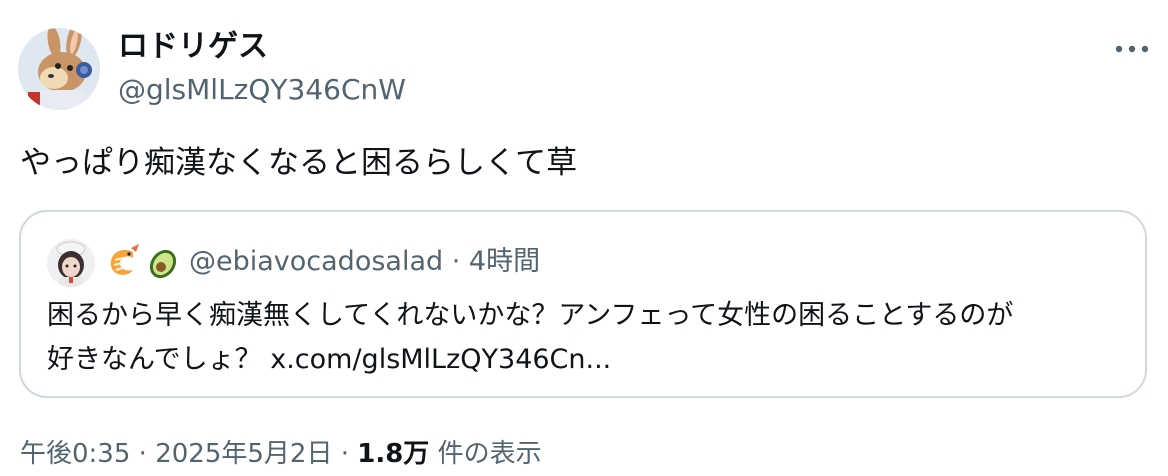  What do you see at coordinates (75, 454) in the screenshot?
I see `tweet-time: 午後0:35` at bounding box center [75, 454].